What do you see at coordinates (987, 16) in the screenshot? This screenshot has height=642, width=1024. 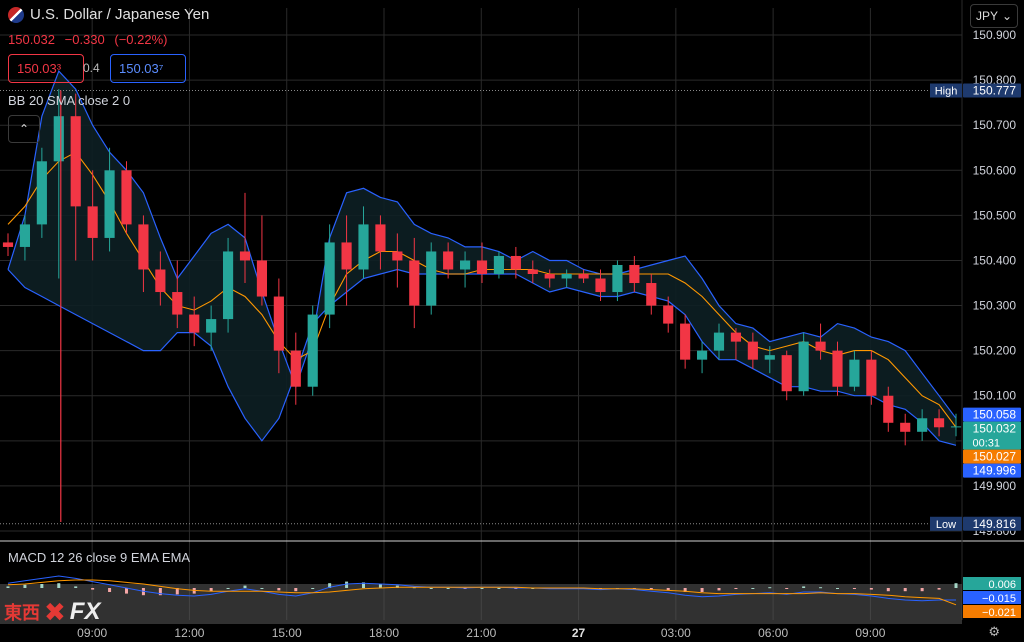 I see `currency-value: JPY` at bounding box center [987, 16].